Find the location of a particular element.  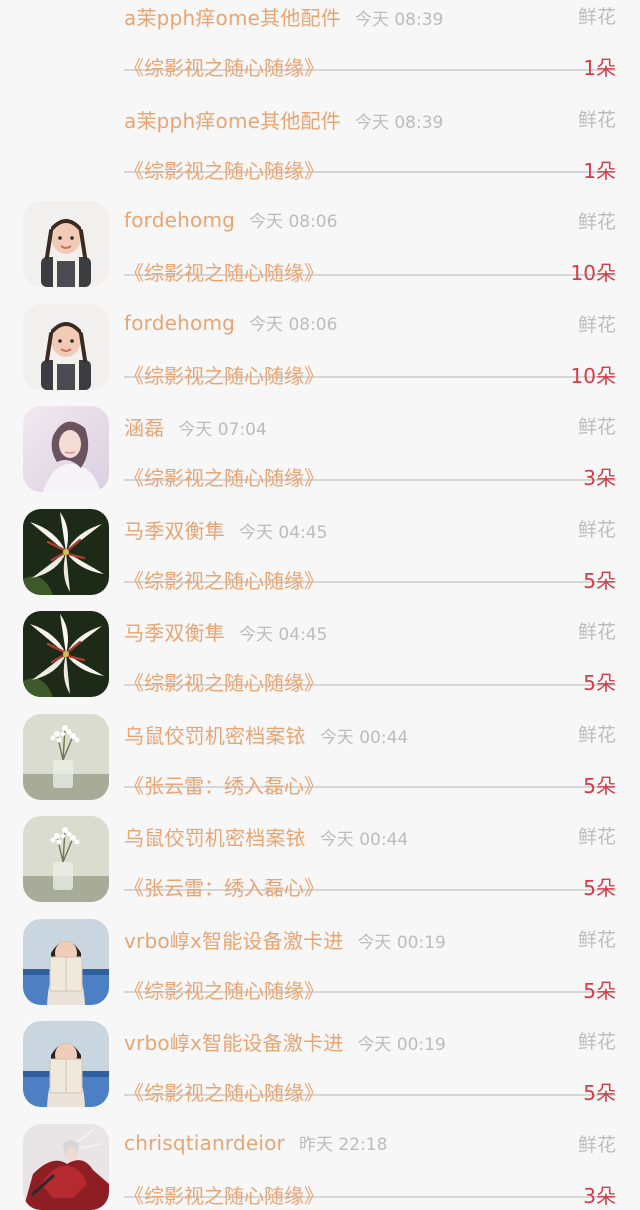

gift-time: 今天 07:04 is located at coordinates (222, 430).